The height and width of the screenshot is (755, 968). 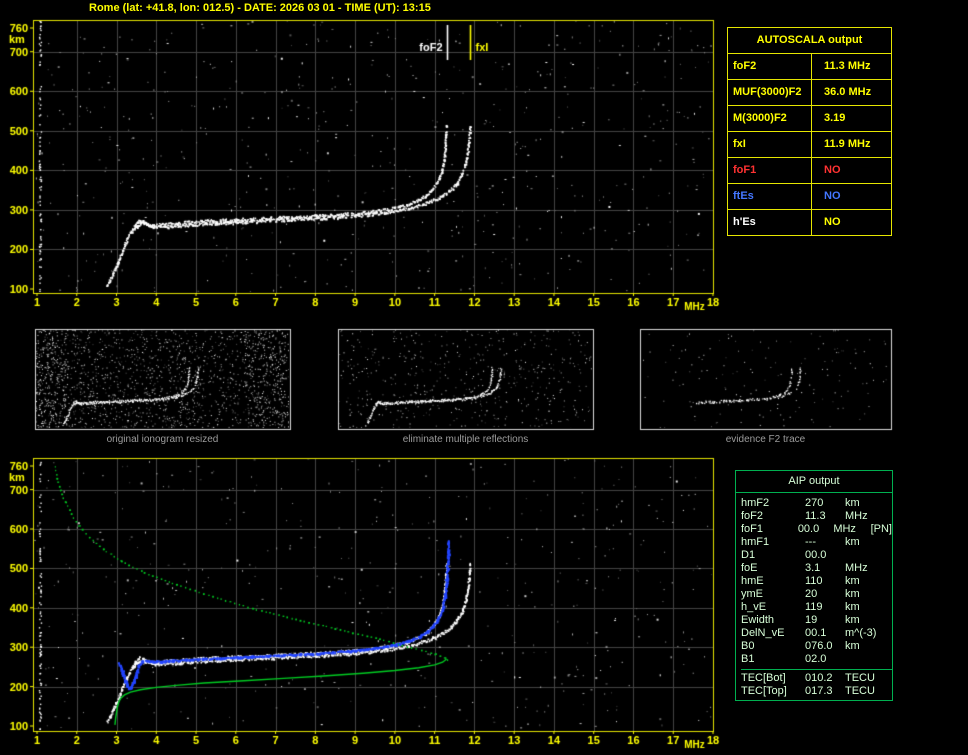 What do you see at coordinates (881, 529) in the screenshot?
I see `aip-extra: [PN]` at bounding box center [881, 529].